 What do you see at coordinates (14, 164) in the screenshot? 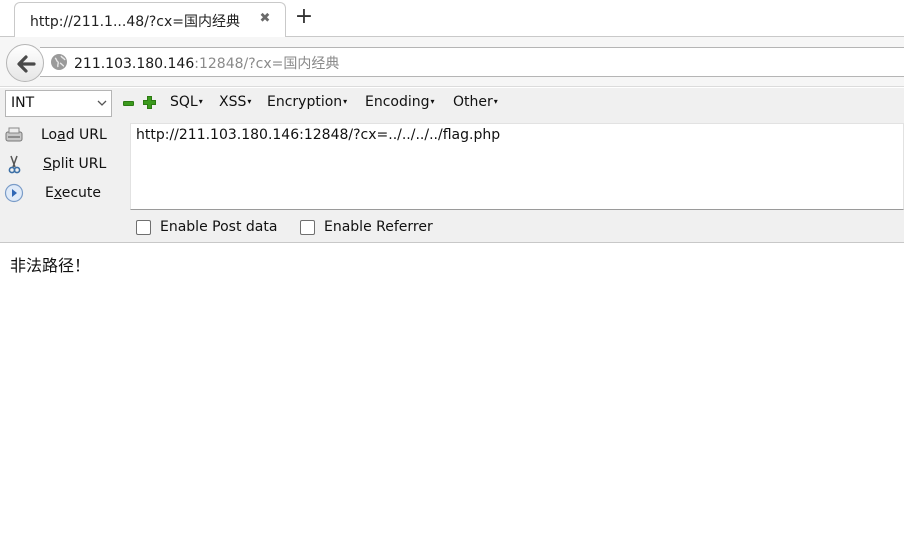
I see `scissors-icon` at bounding box center [14, 164].